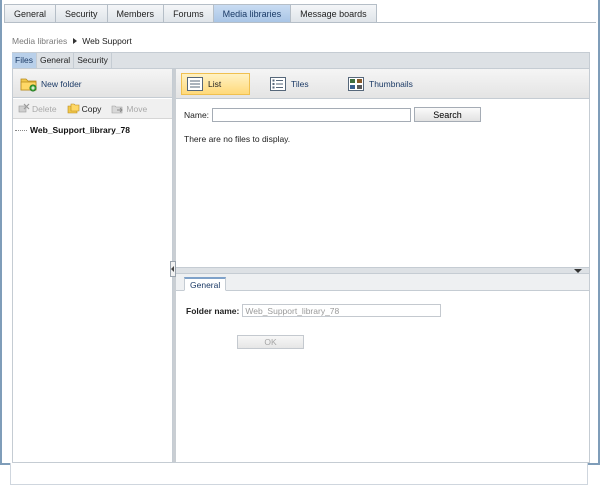 The height and width of the screenshot is (485, 600). I want to click on view-list-label: List, so click(215, 84).